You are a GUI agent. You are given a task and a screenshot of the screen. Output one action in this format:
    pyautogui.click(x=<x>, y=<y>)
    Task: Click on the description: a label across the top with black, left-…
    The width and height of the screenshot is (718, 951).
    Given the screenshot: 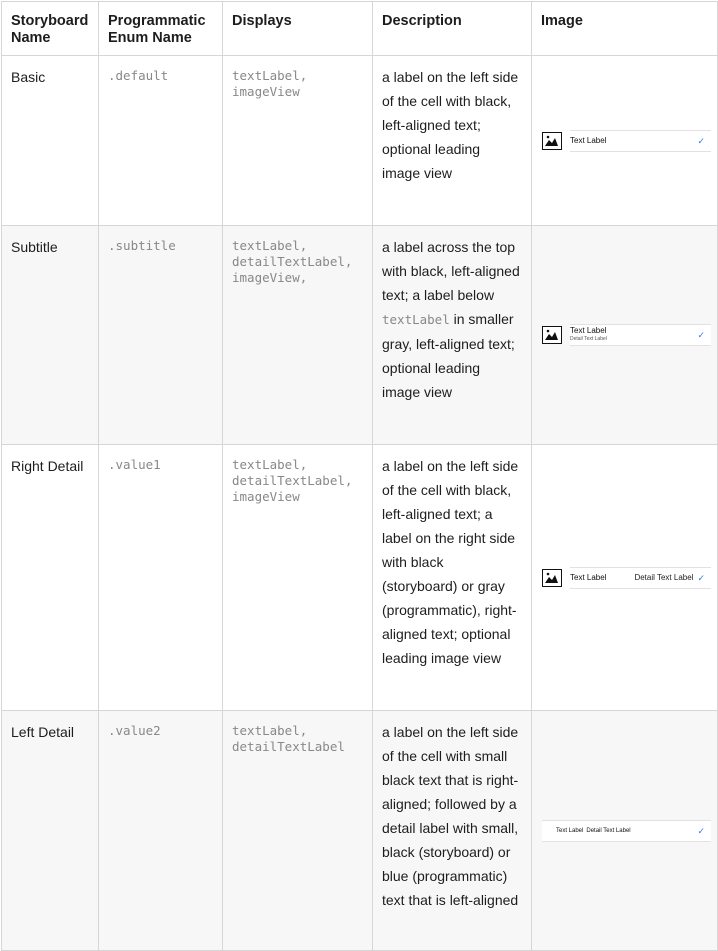 What is the action you would take?
    pyautogui.click(x=452, y=335)
    